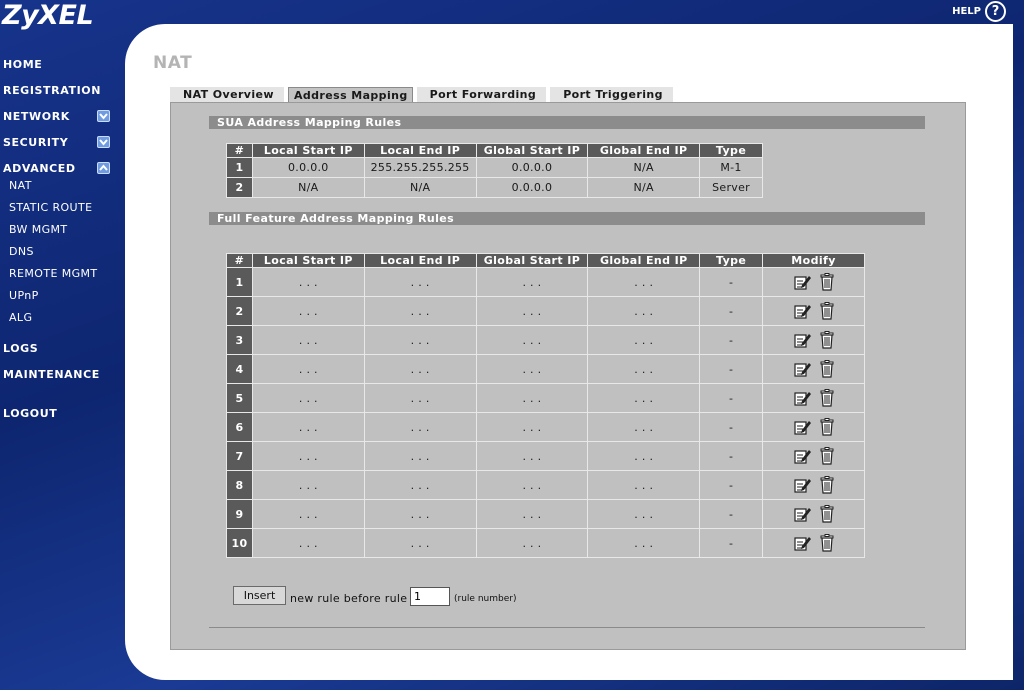 This screenshot has height=690, width=1024. I want to click on table-cell: Server, so click(731, 187).